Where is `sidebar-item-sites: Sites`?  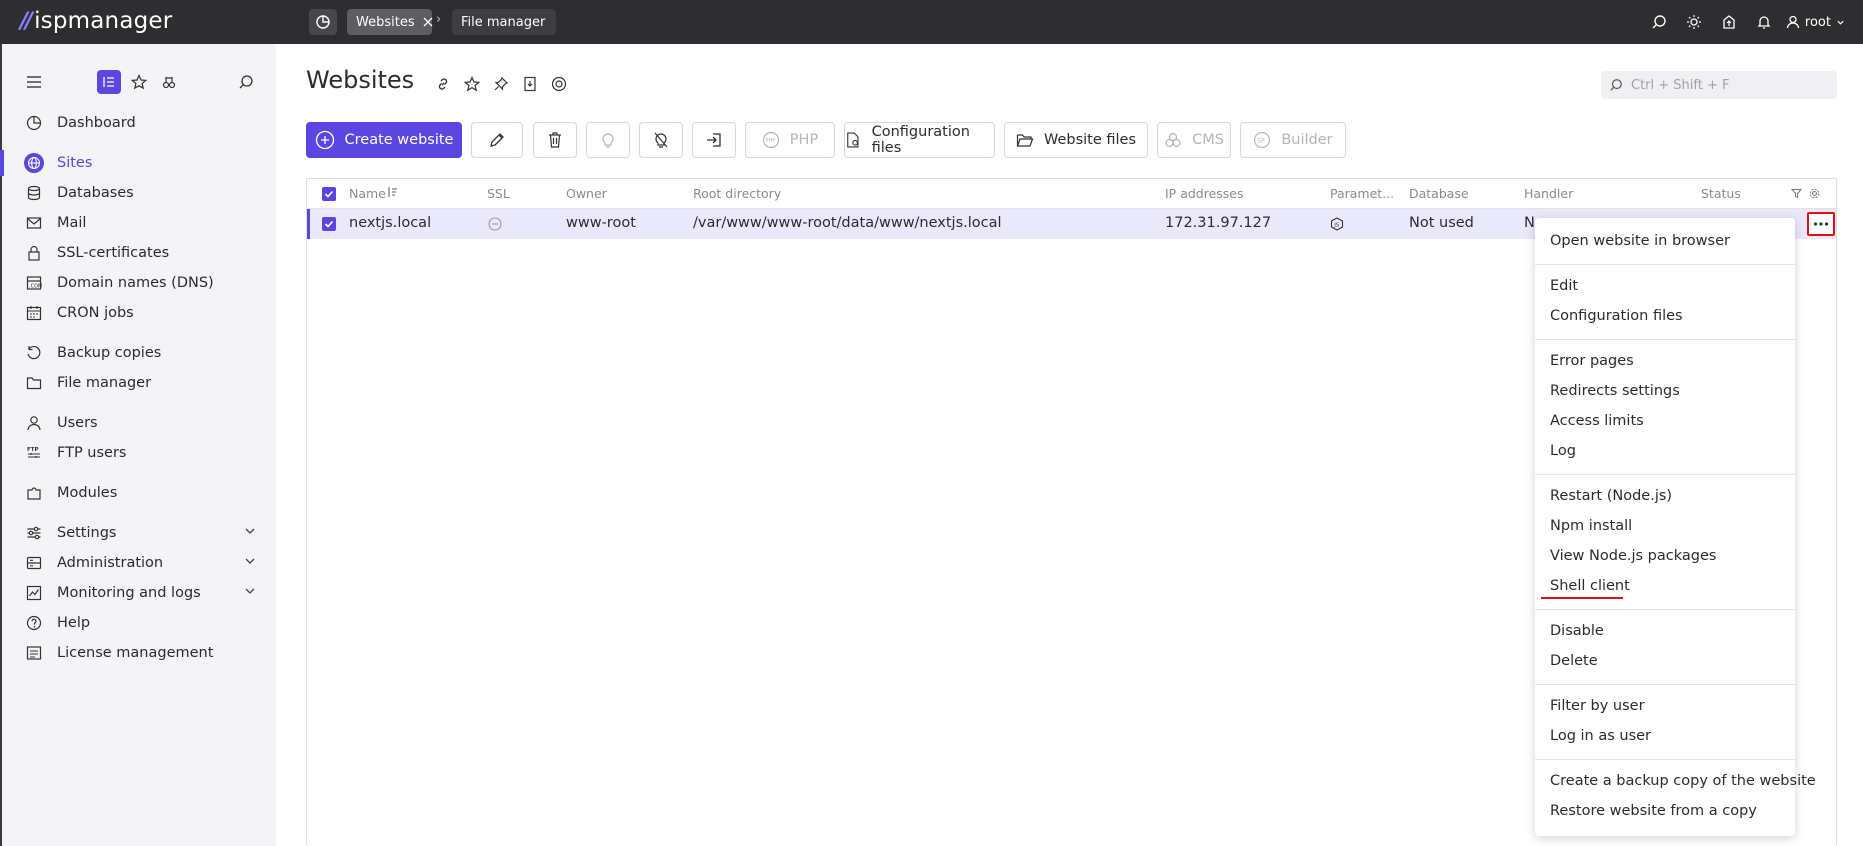 sidebar-item-sites: Sites is located at coordinates (138, 163).